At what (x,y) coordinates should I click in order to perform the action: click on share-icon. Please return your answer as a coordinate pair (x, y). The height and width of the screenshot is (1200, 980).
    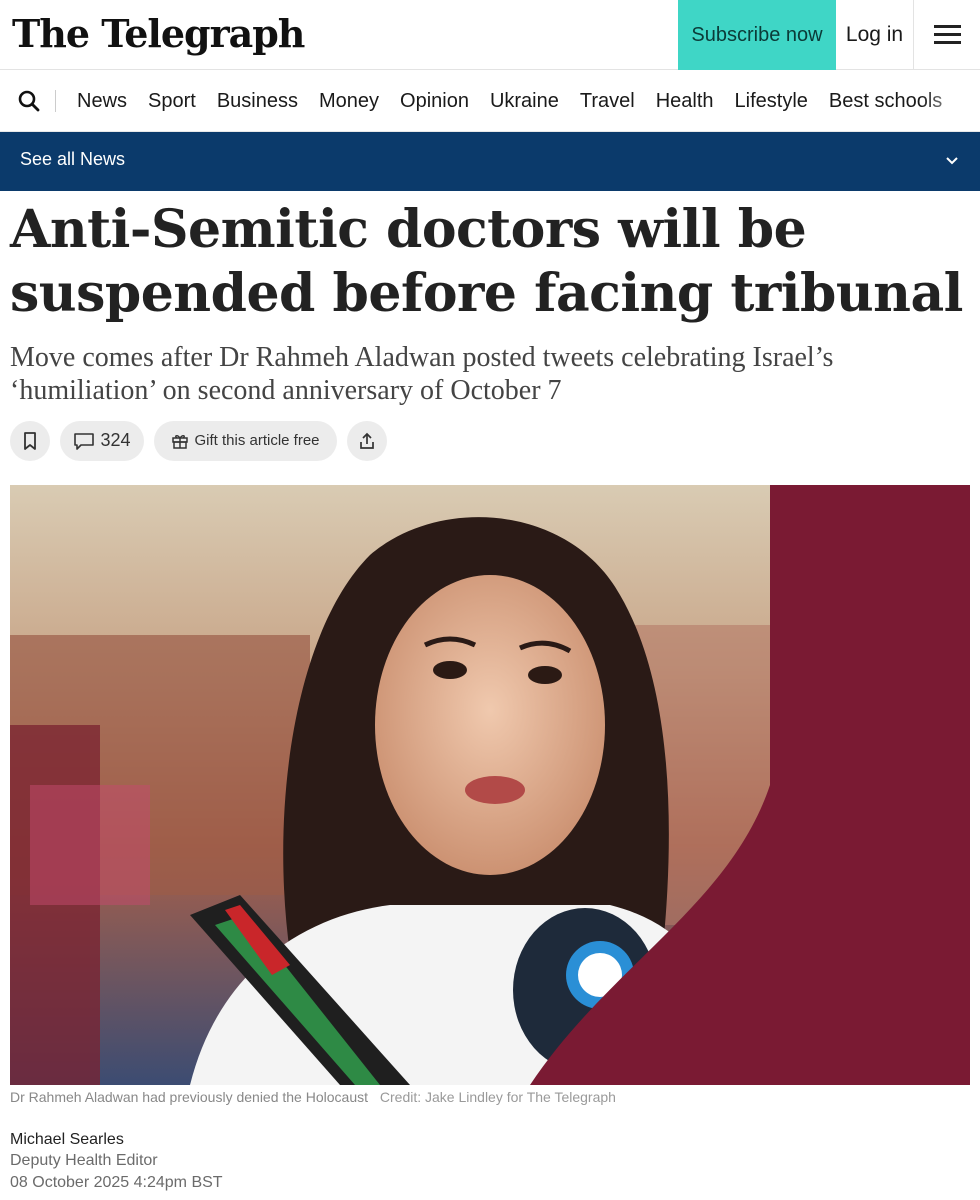
    Looking at the image, I should click on (367, 440).